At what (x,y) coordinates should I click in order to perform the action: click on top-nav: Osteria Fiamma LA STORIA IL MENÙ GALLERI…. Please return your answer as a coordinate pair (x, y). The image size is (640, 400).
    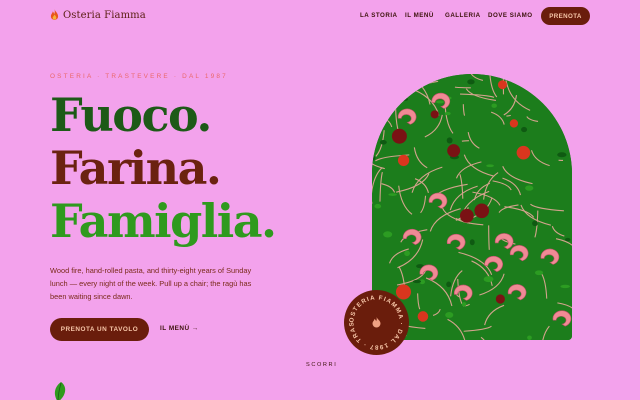
    Looking at the image, I should click on (320, 17).